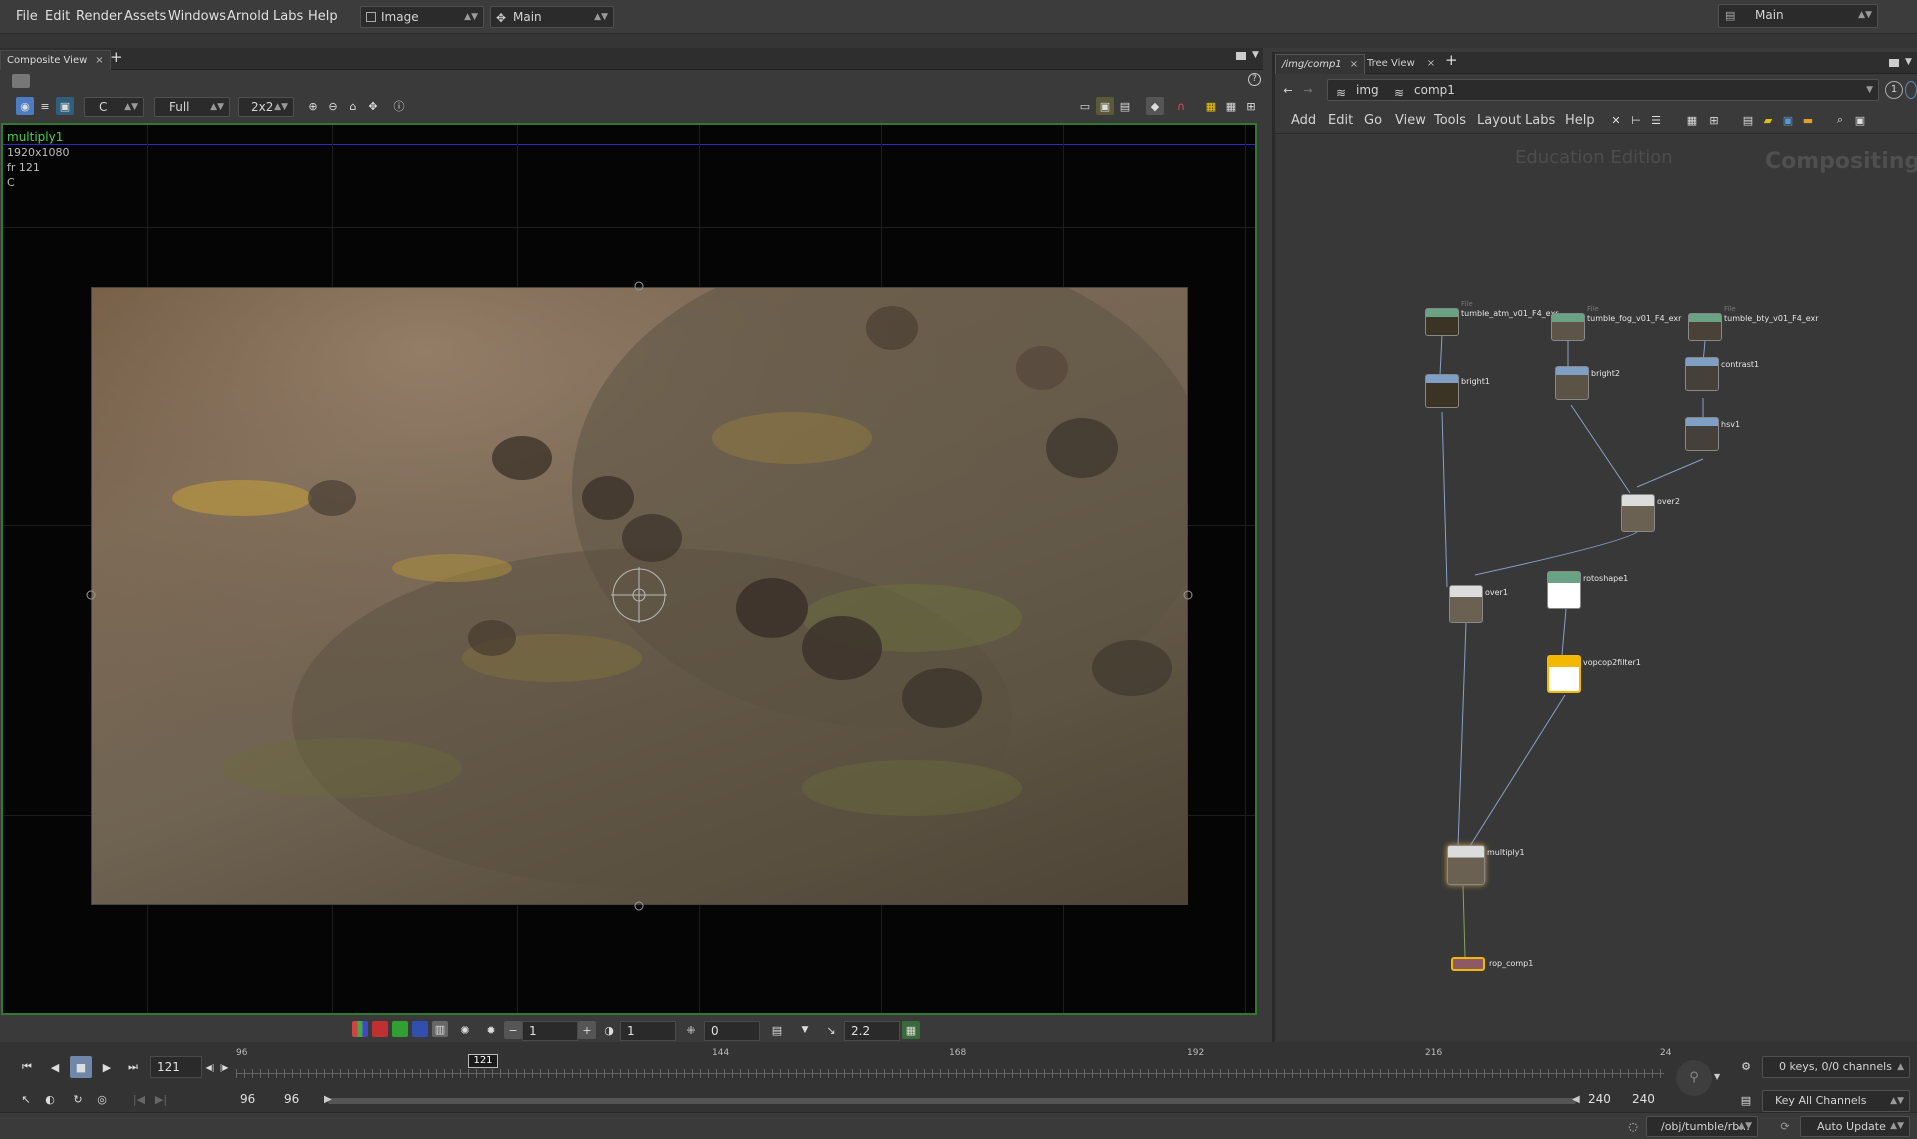 This screenshot has height=1139, width=1917. I want to click on info-icon: ⓘ, so click(399, 106).